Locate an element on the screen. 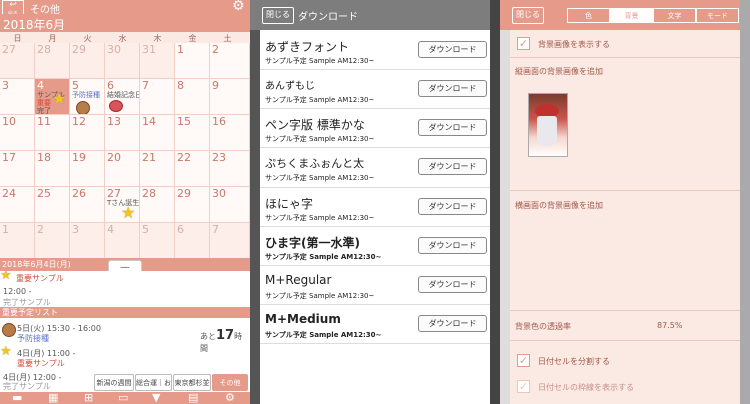  day-cell: 16 is located at coordinates (230, 133).